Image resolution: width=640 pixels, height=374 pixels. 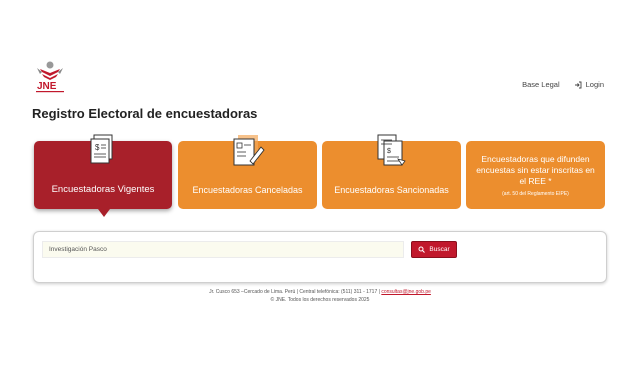 What do you see at coordinates (391, 150) in the screenshot?
I see `document-stack-icon: $` at bounding box center [391, 150].